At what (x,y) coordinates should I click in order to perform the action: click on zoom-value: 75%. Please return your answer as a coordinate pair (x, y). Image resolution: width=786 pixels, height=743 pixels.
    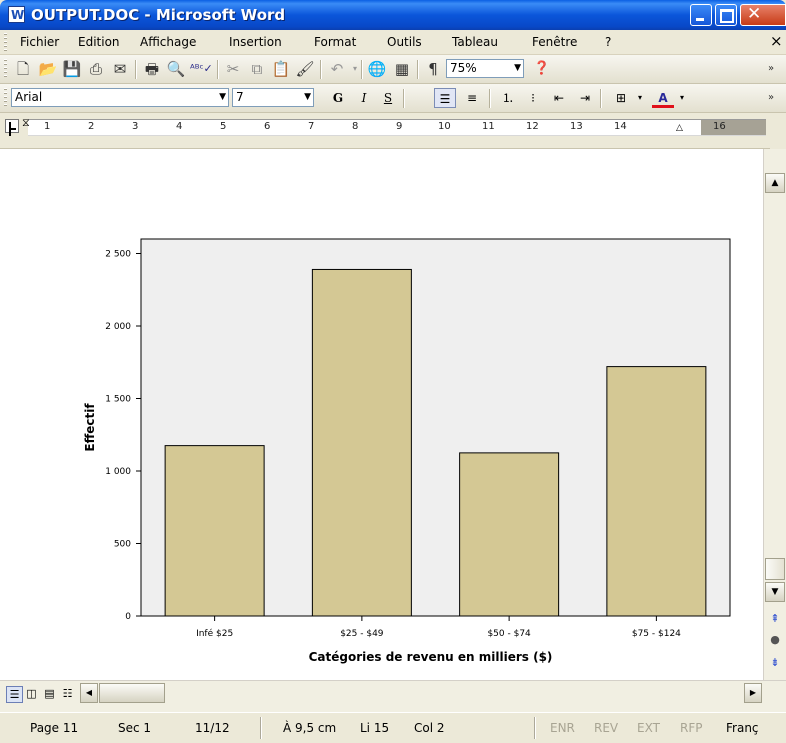
    Looking at the image, I should click on (463, 68).